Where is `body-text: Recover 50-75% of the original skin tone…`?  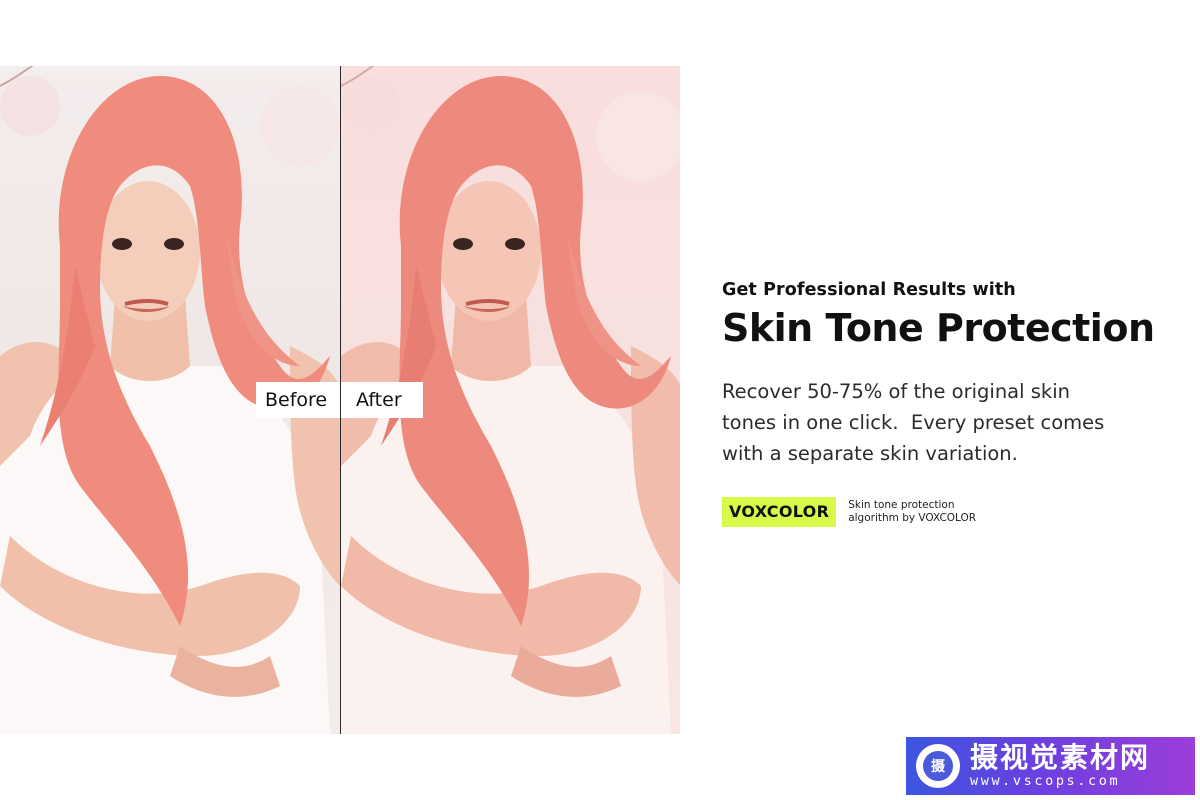 body-text: Recover 50-75% of the original skin tone… is located at coordinates (947, 422).